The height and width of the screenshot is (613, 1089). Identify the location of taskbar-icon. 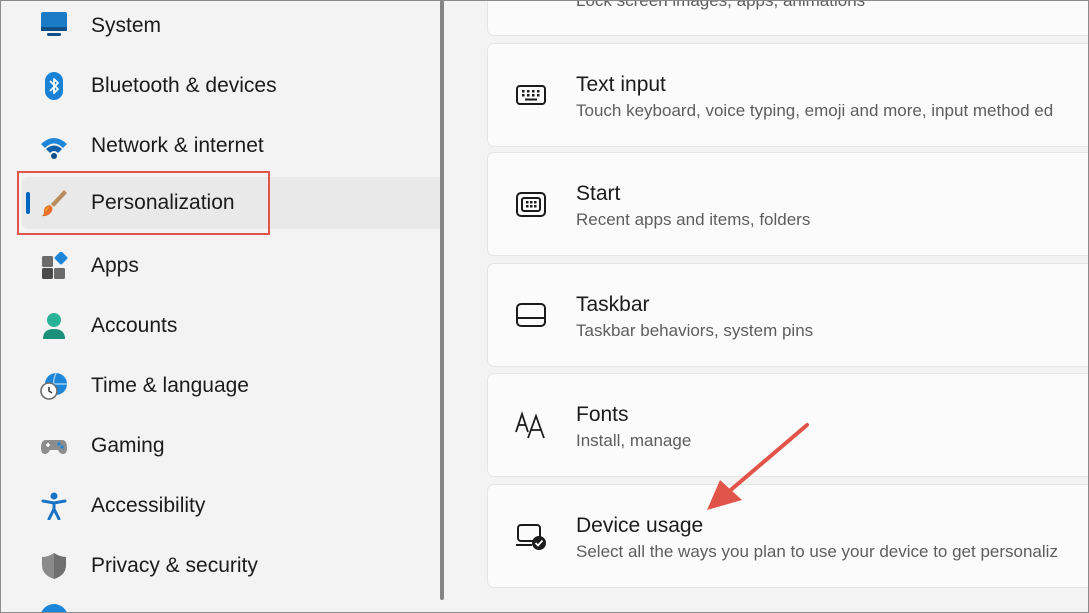
(531, 315).